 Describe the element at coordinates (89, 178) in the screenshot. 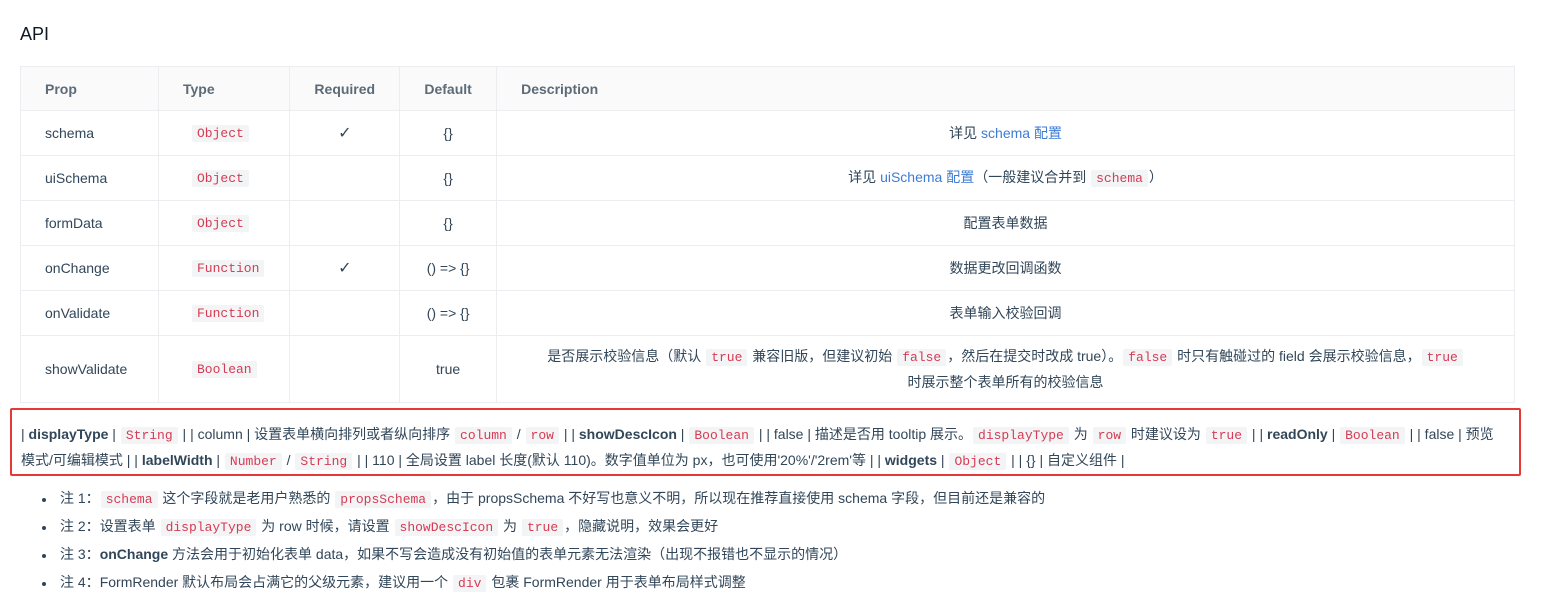

I see `cell-prop: uiSchema` at that location.